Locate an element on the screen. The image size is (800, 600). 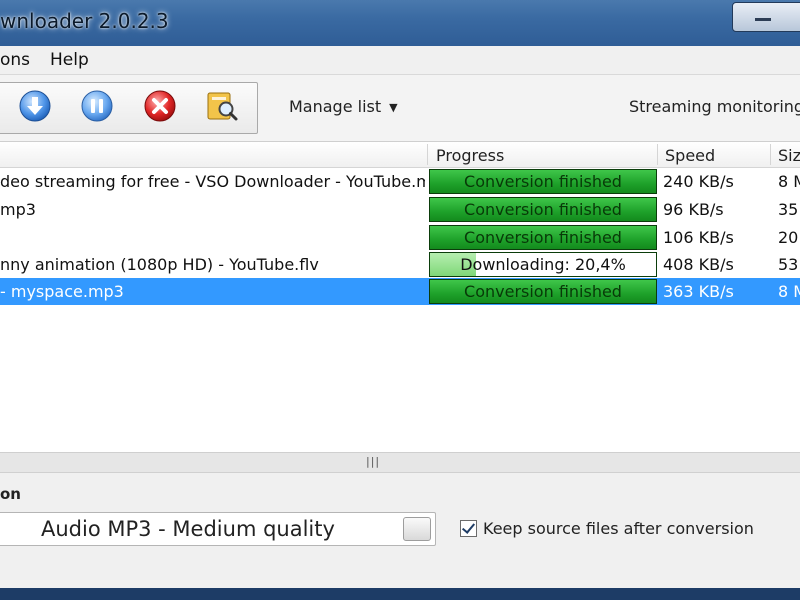
speed-value: 106 KB/s is located at coordinates (698, 237).